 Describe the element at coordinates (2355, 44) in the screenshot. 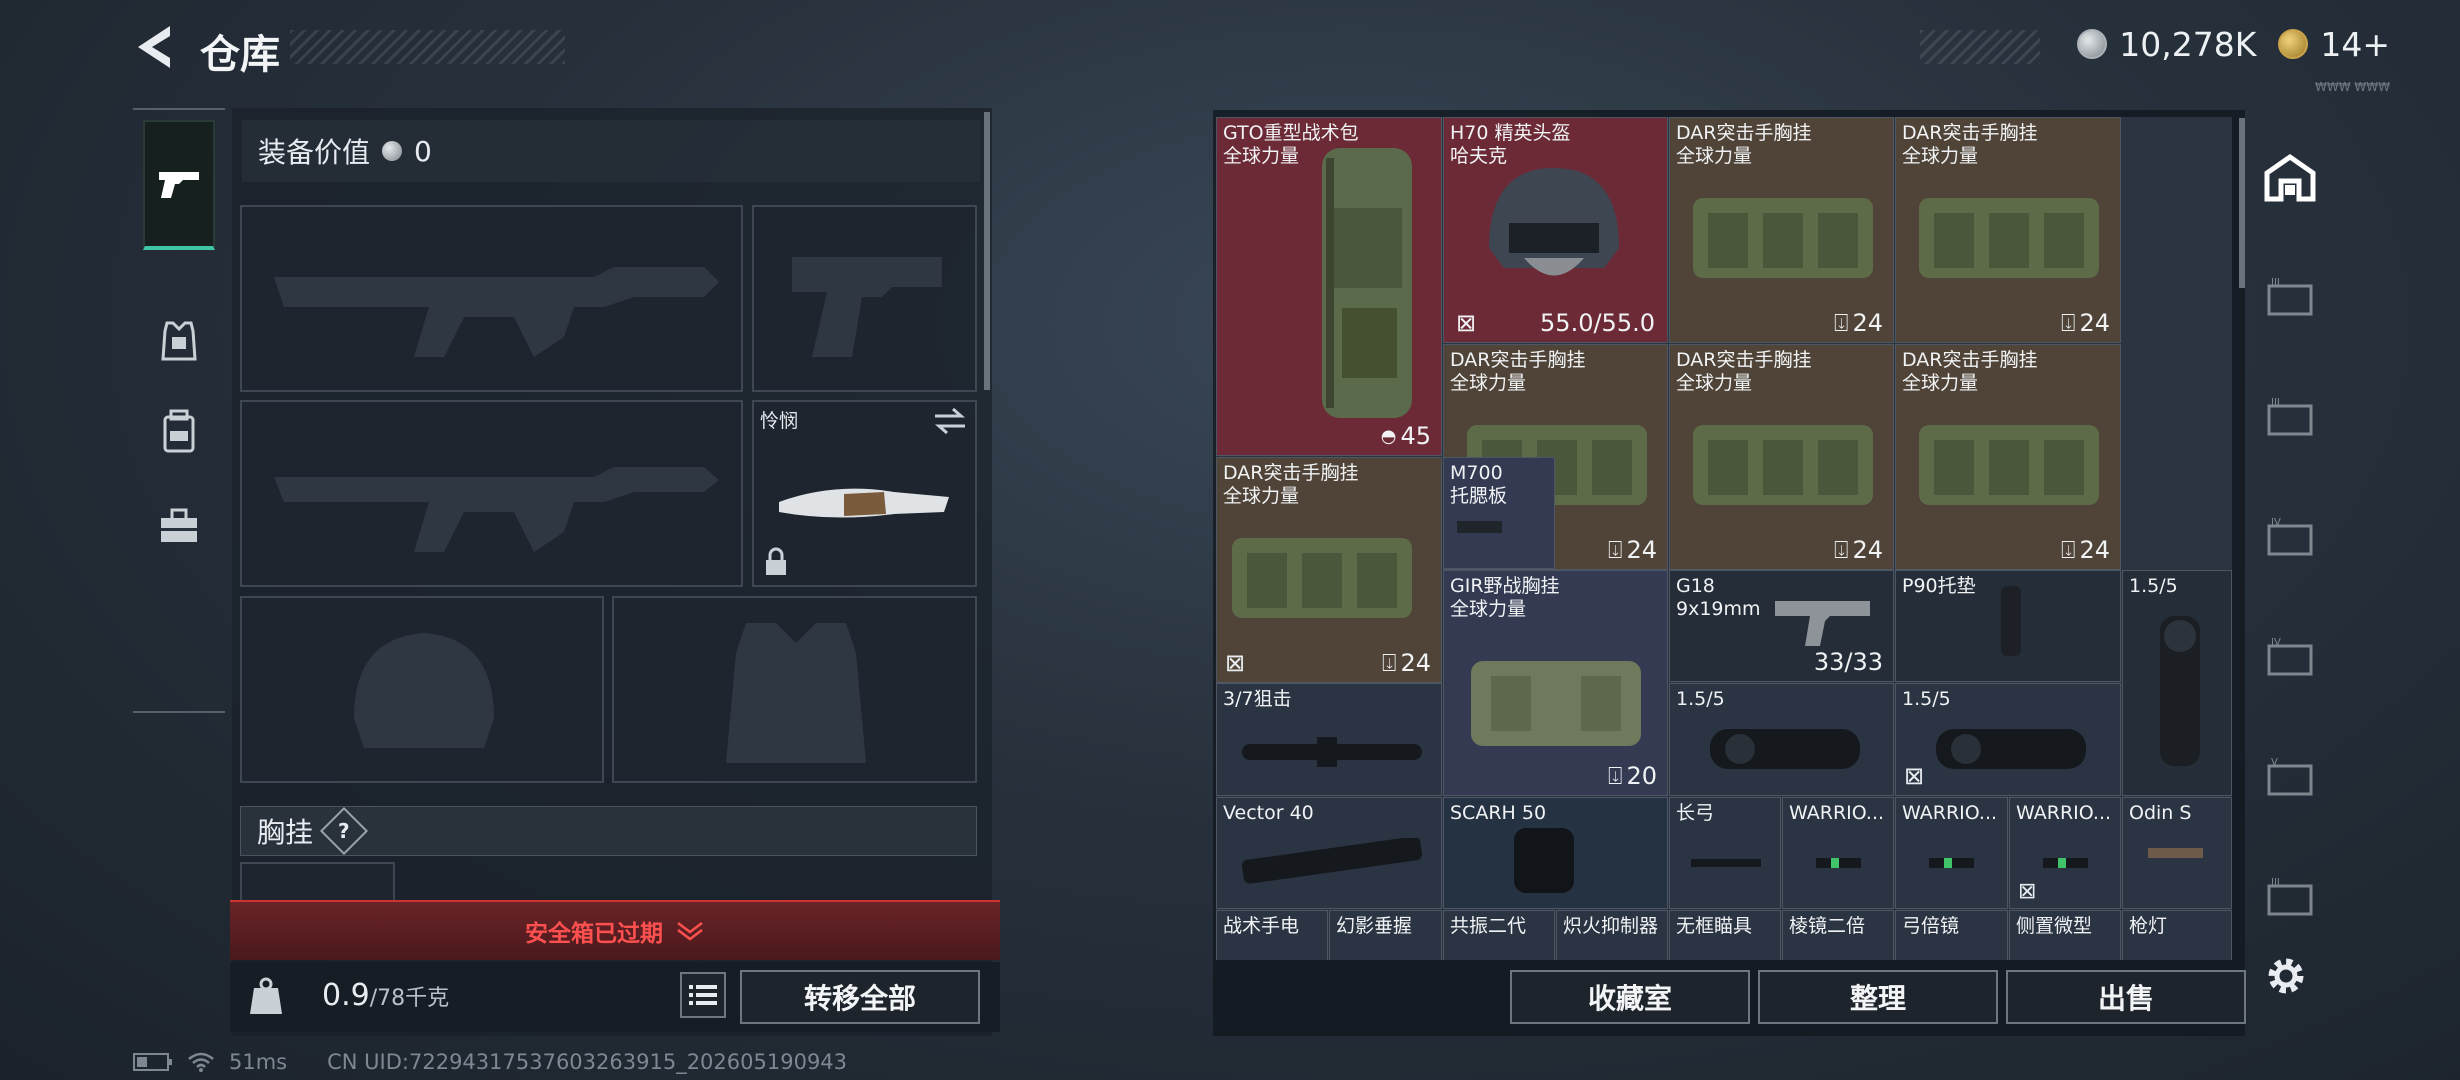

I see `ticket-balance: 14+` at that location.